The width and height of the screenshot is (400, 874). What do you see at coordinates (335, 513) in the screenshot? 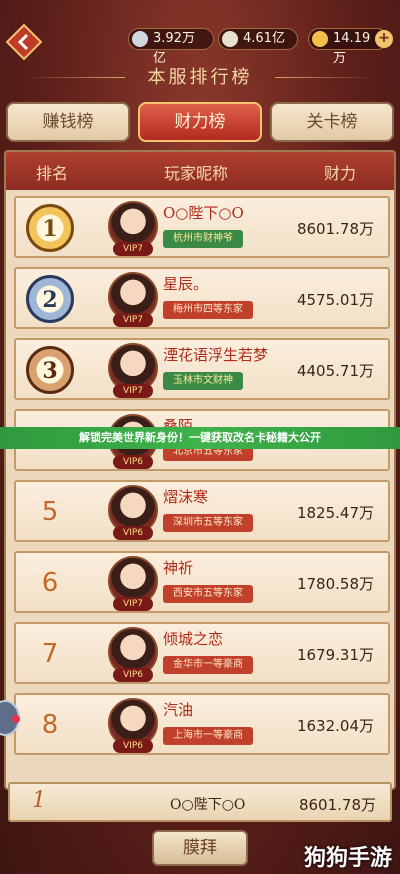
I see `wealth-value: 1825.47万` at bounding box center [335, 513].